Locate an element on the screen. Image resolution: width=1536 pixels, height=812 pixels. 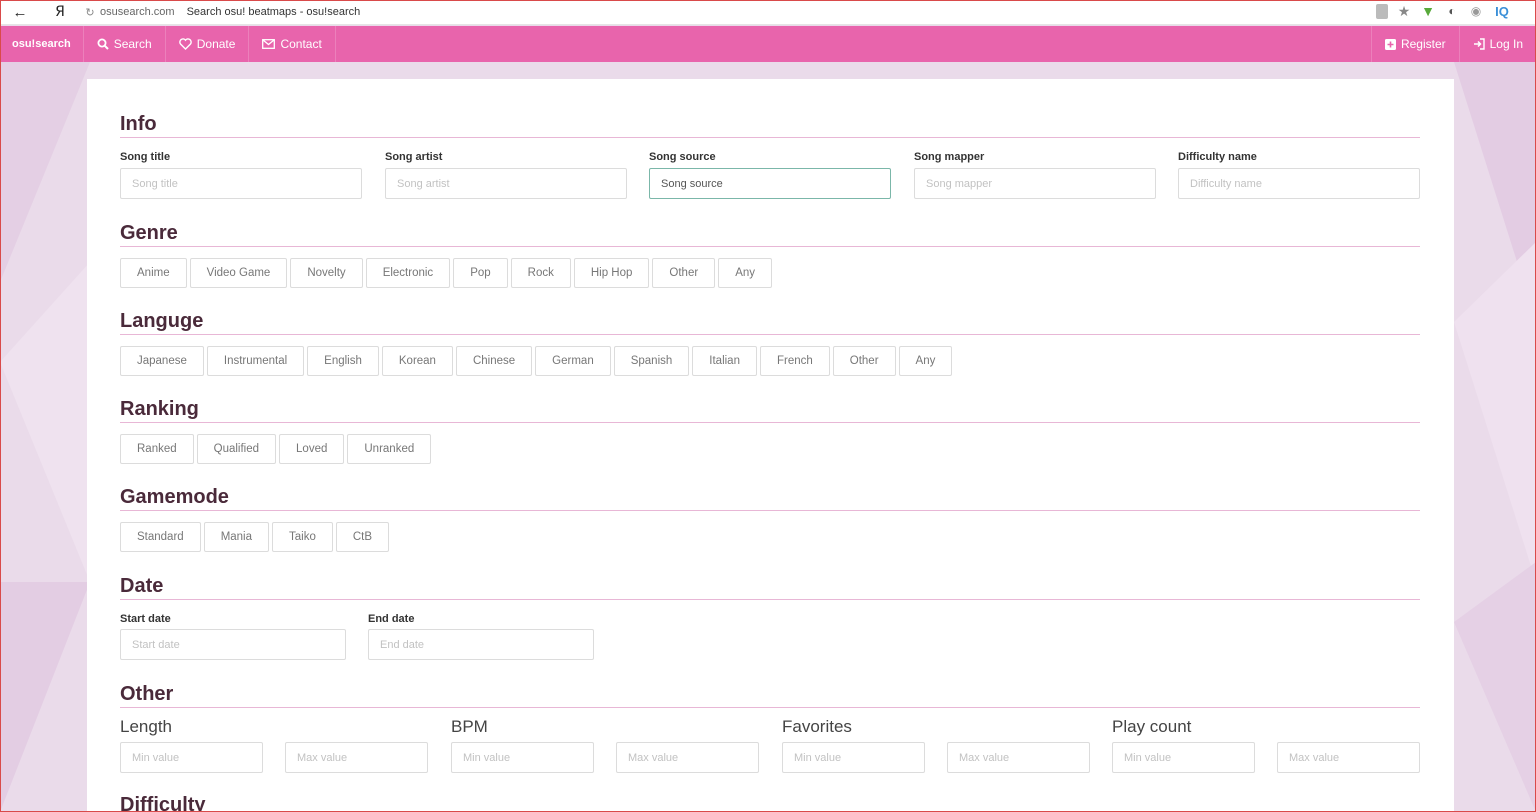
nav-search-label: Search is located at coordinates (132, 44).